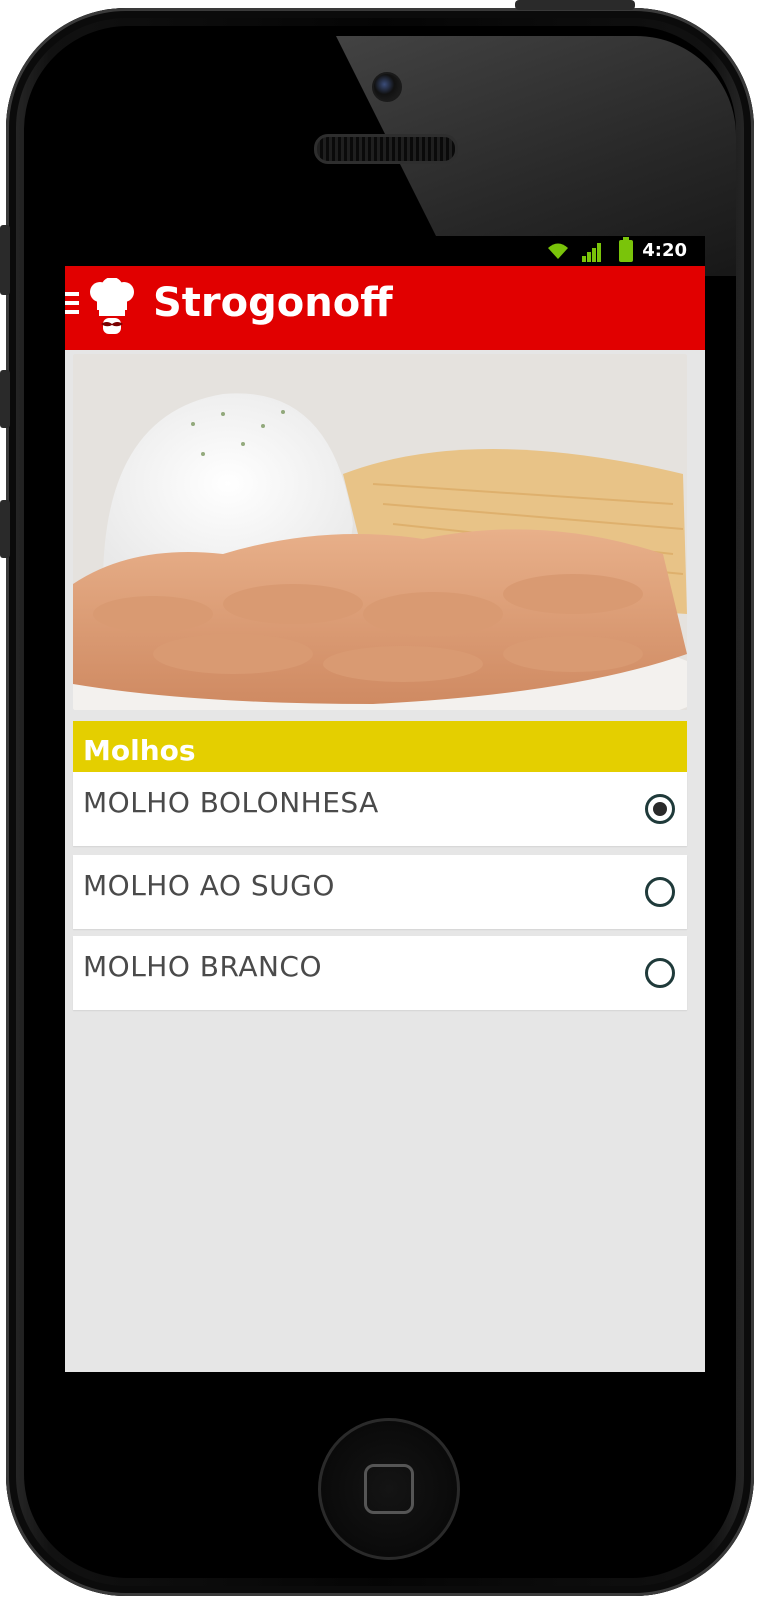  Describe the element at coordinates (72, 308) in the screenshot. I see `menu-icon` at that location.